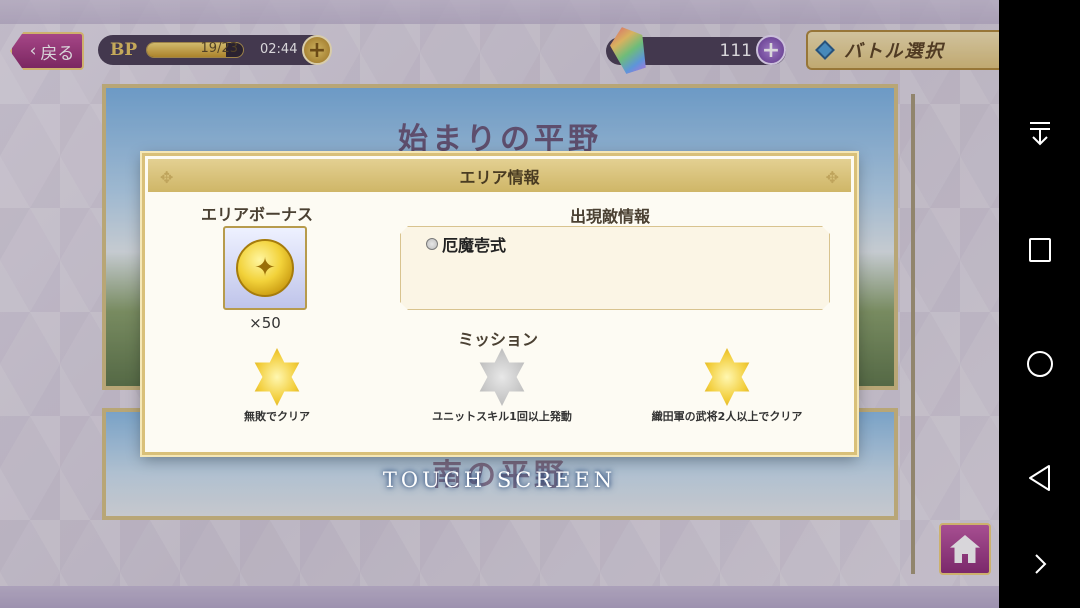 This screenshot has width=1080, height=608. What do you see at coordinates (499, 480) in the screenshot?
I see `touch-screen-prompt: TOUCH SCREEN` at bounding box center [499, 480].